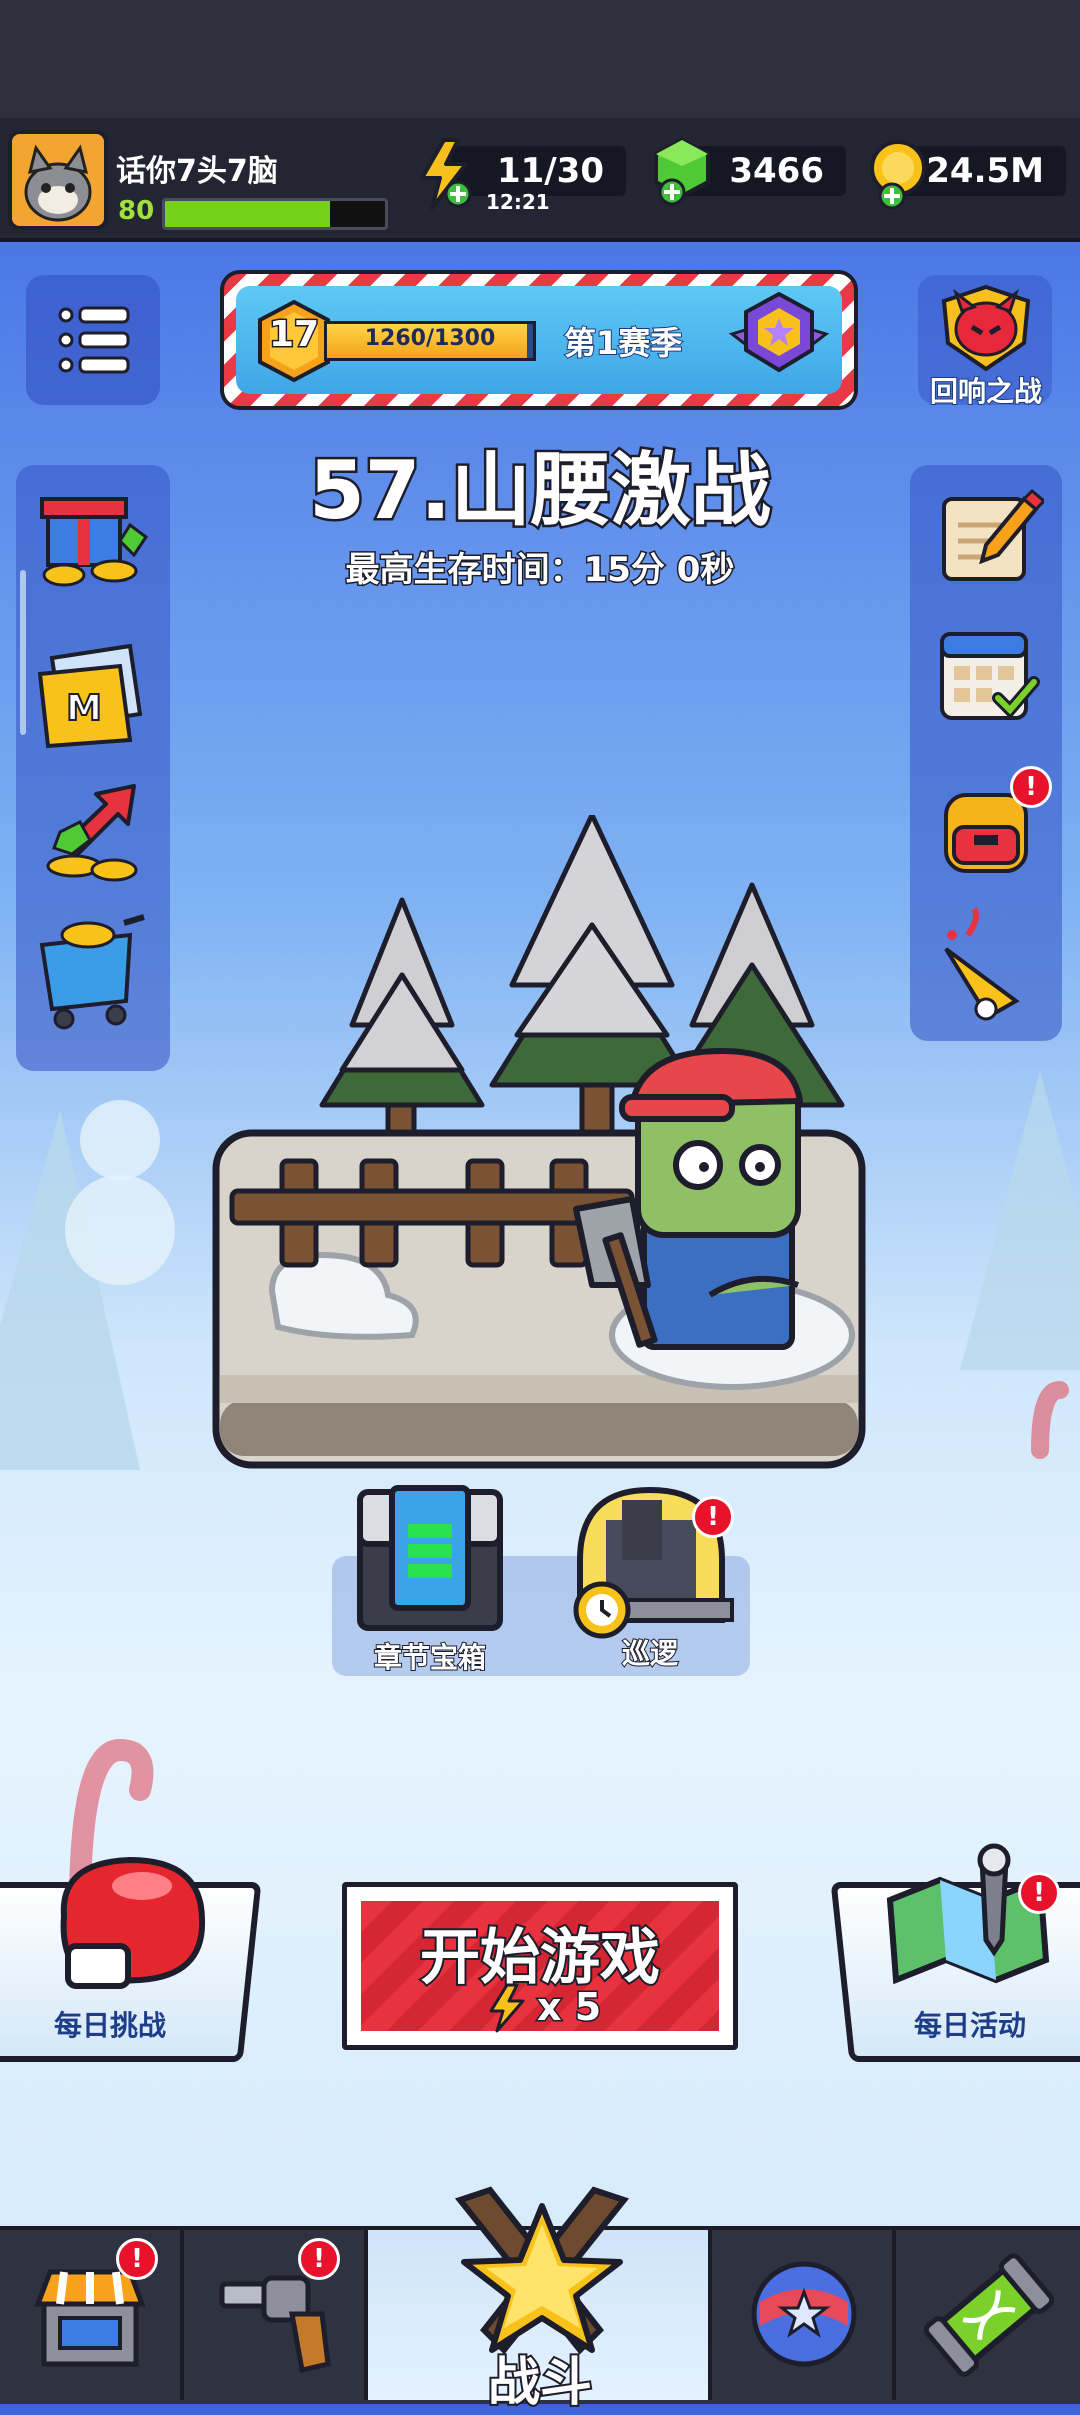 The image size is (1080, 2415). Describe the element at coordinates (430, 338) in the screenshot. I see `season-progress-text: 1260/1300` at that location.